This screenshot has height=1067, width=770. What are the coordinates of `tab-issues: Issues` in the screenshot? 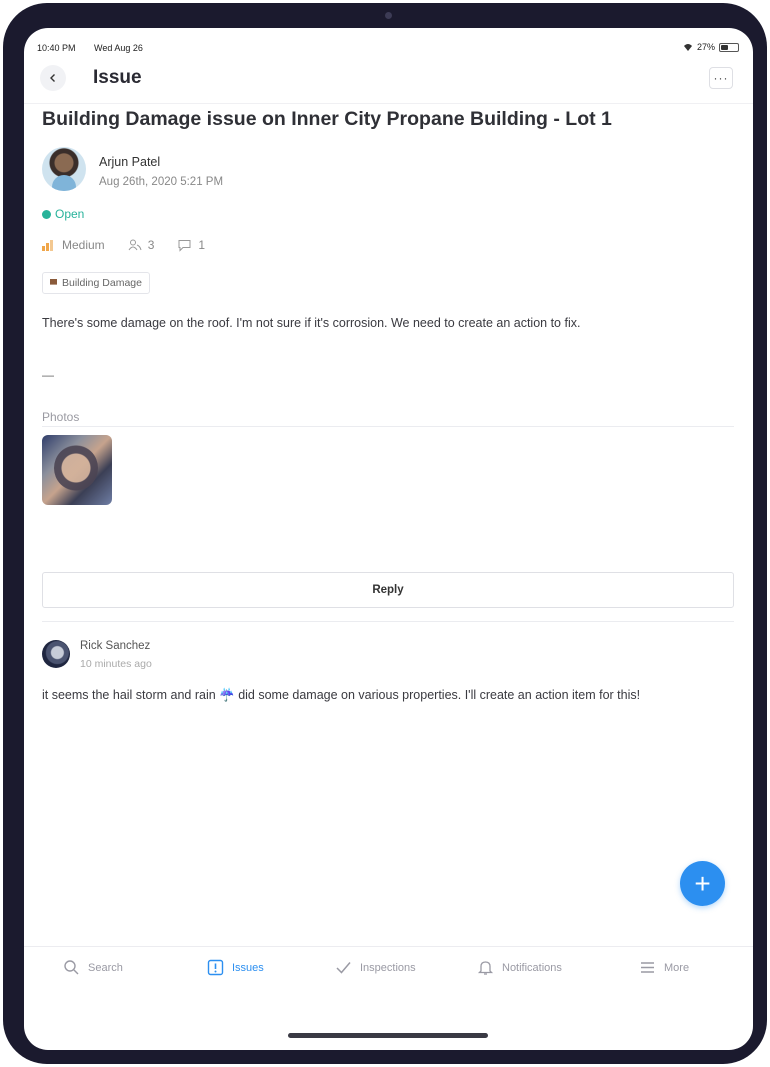 It's located at (235, 967).